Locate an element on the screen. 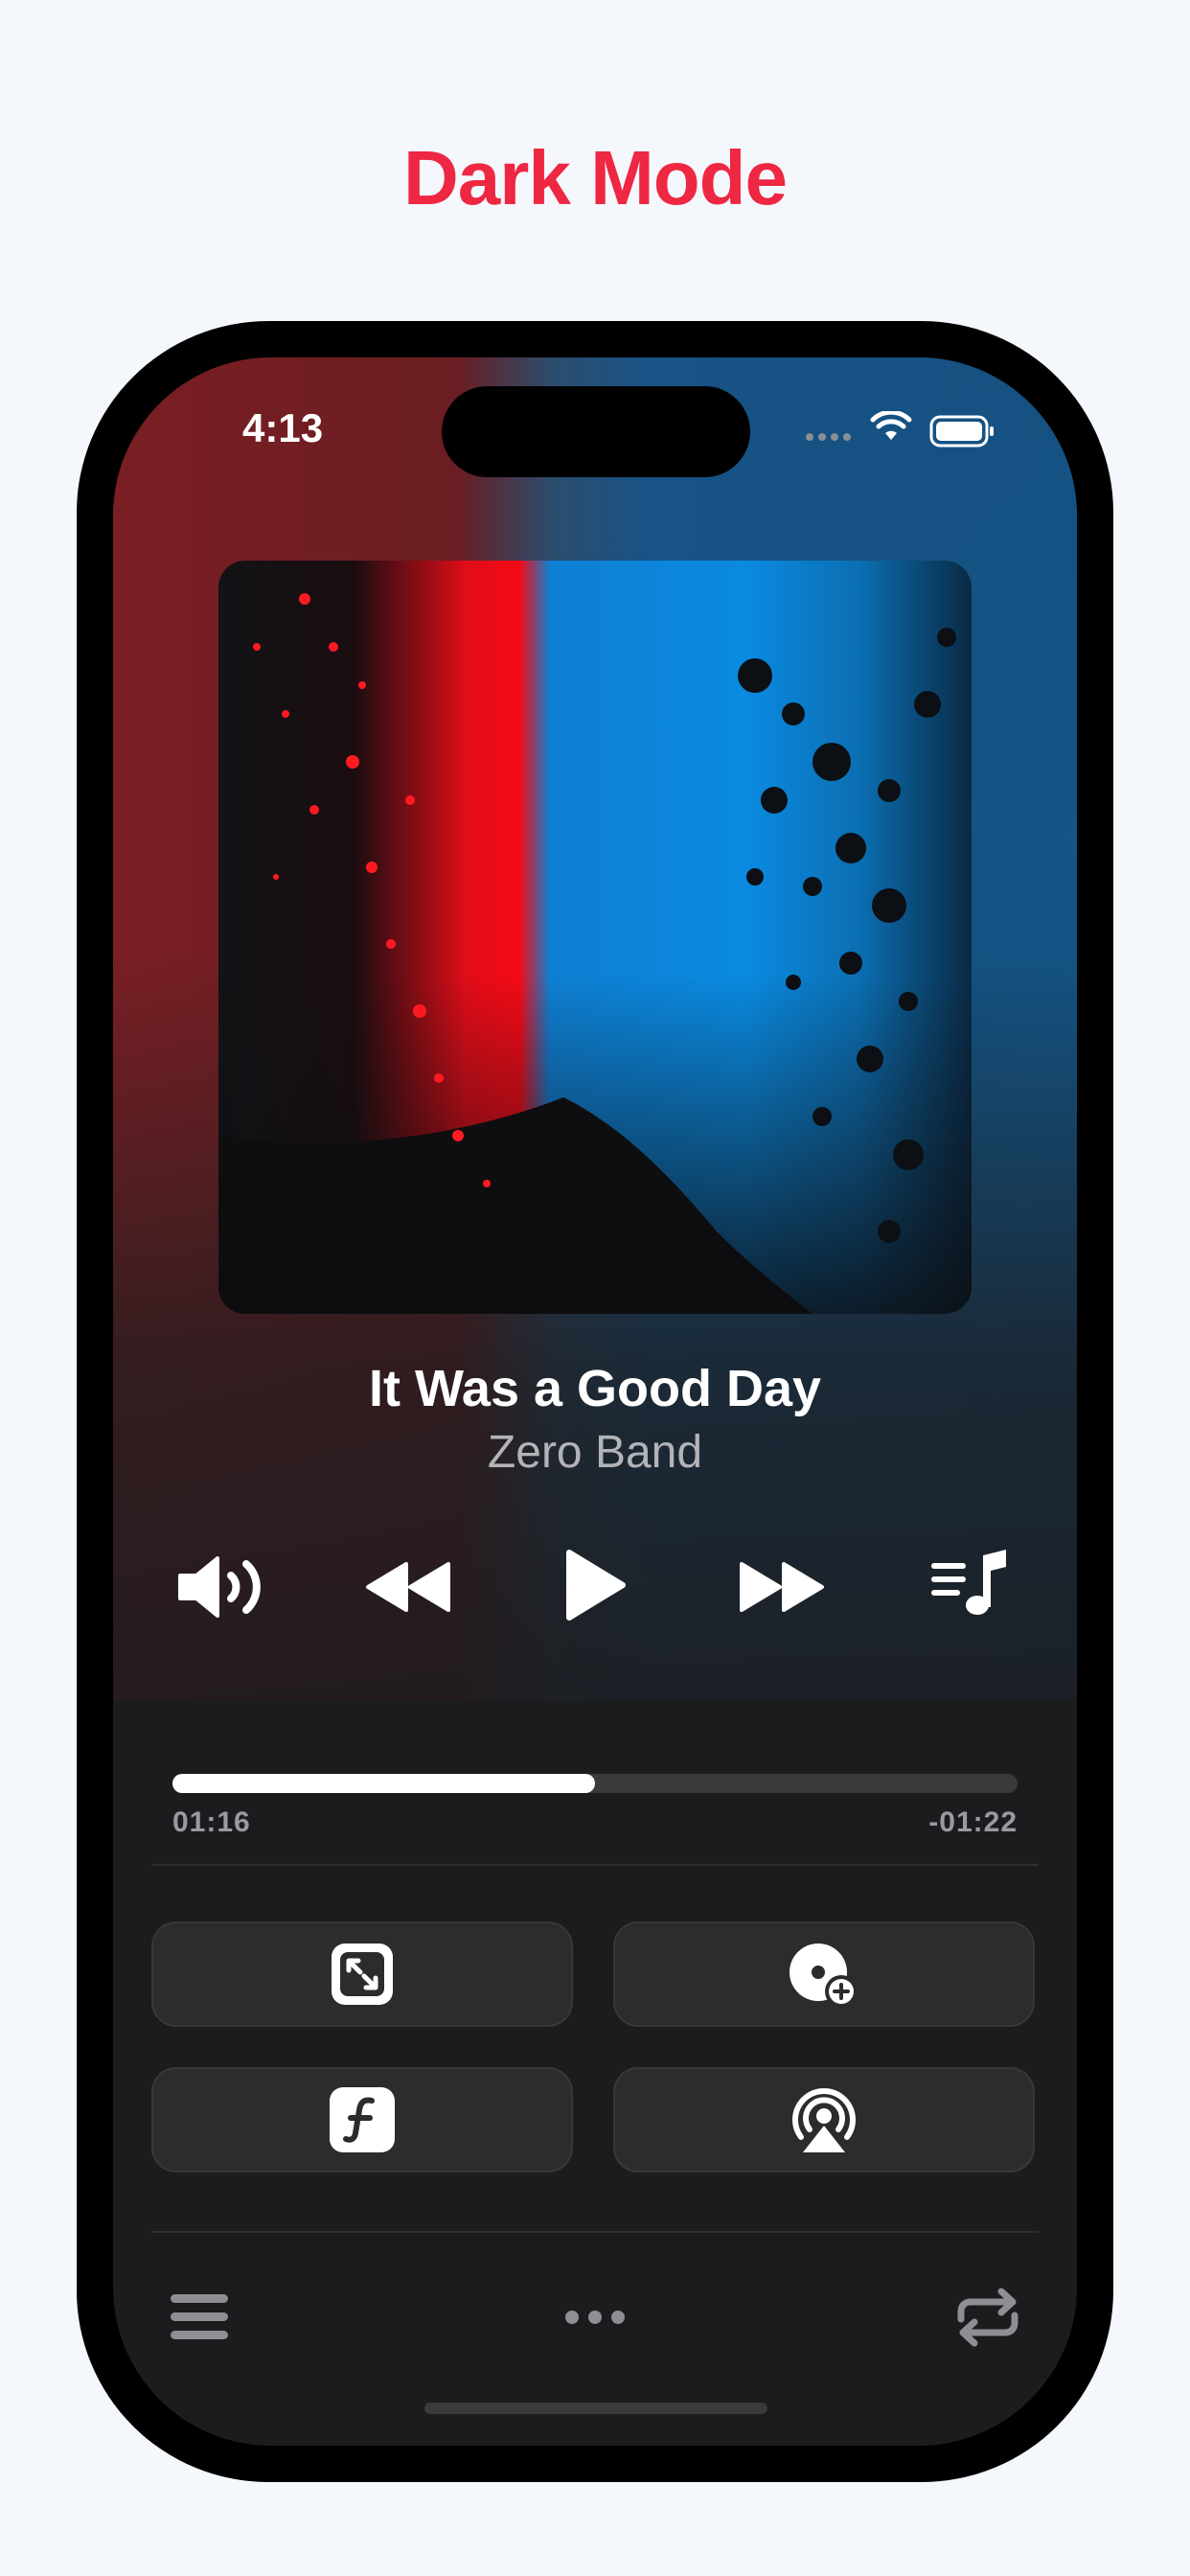 The width and height of the screenshot is (1190, 2576). home-indicator is located at coordinates (595, 2408).